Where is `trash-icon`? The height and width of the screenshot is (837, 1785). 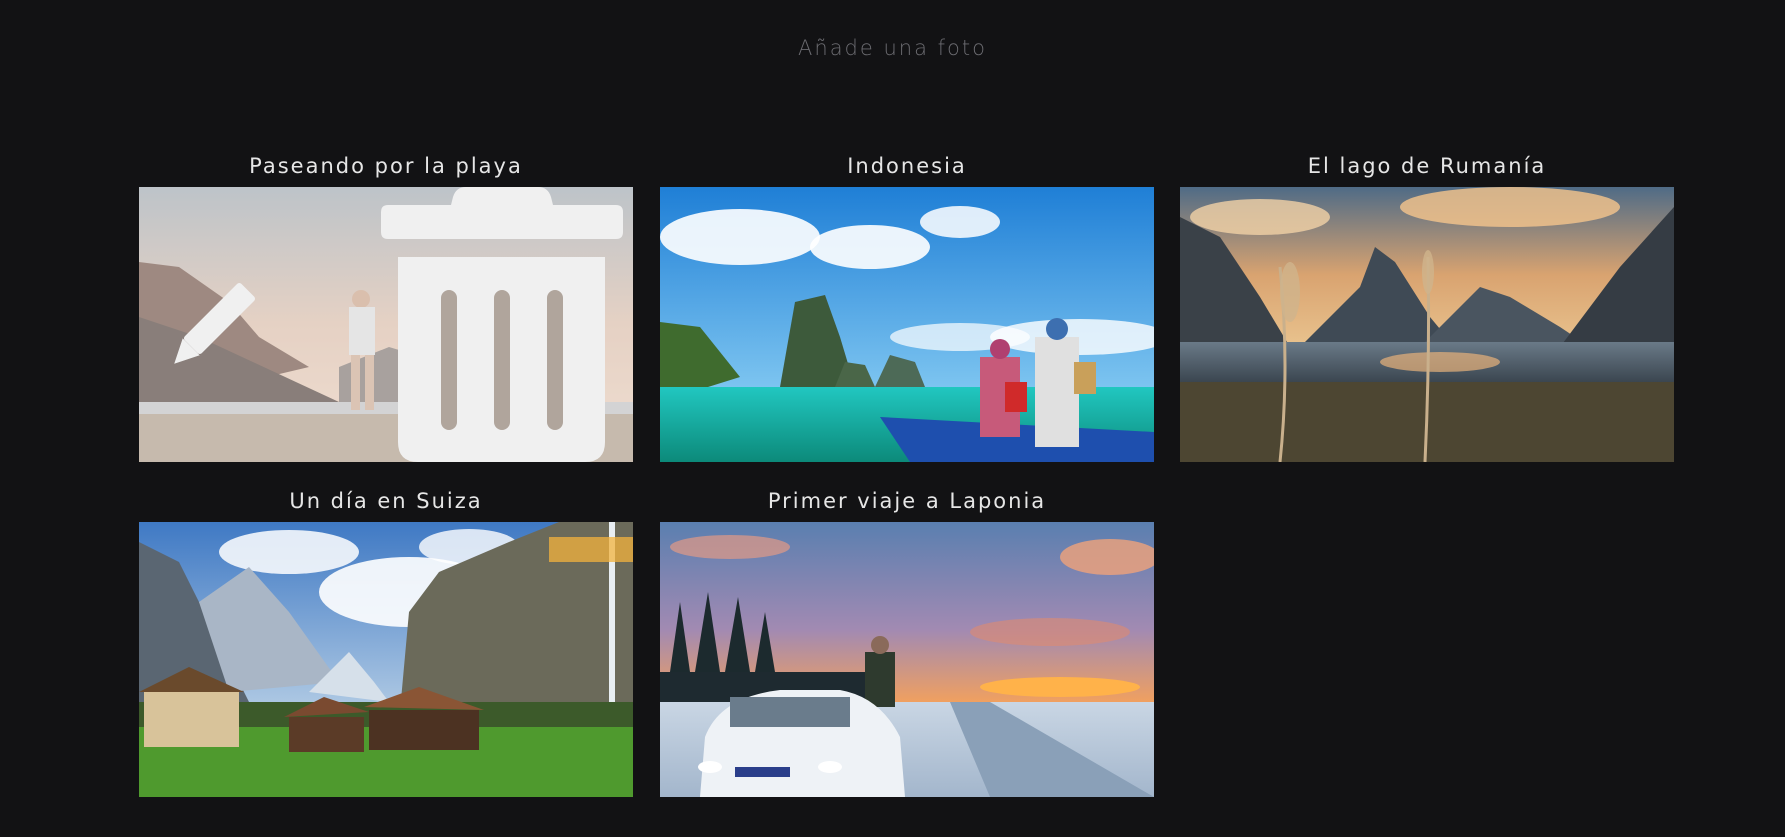 trash-icon is located at coordinates (502, 324).